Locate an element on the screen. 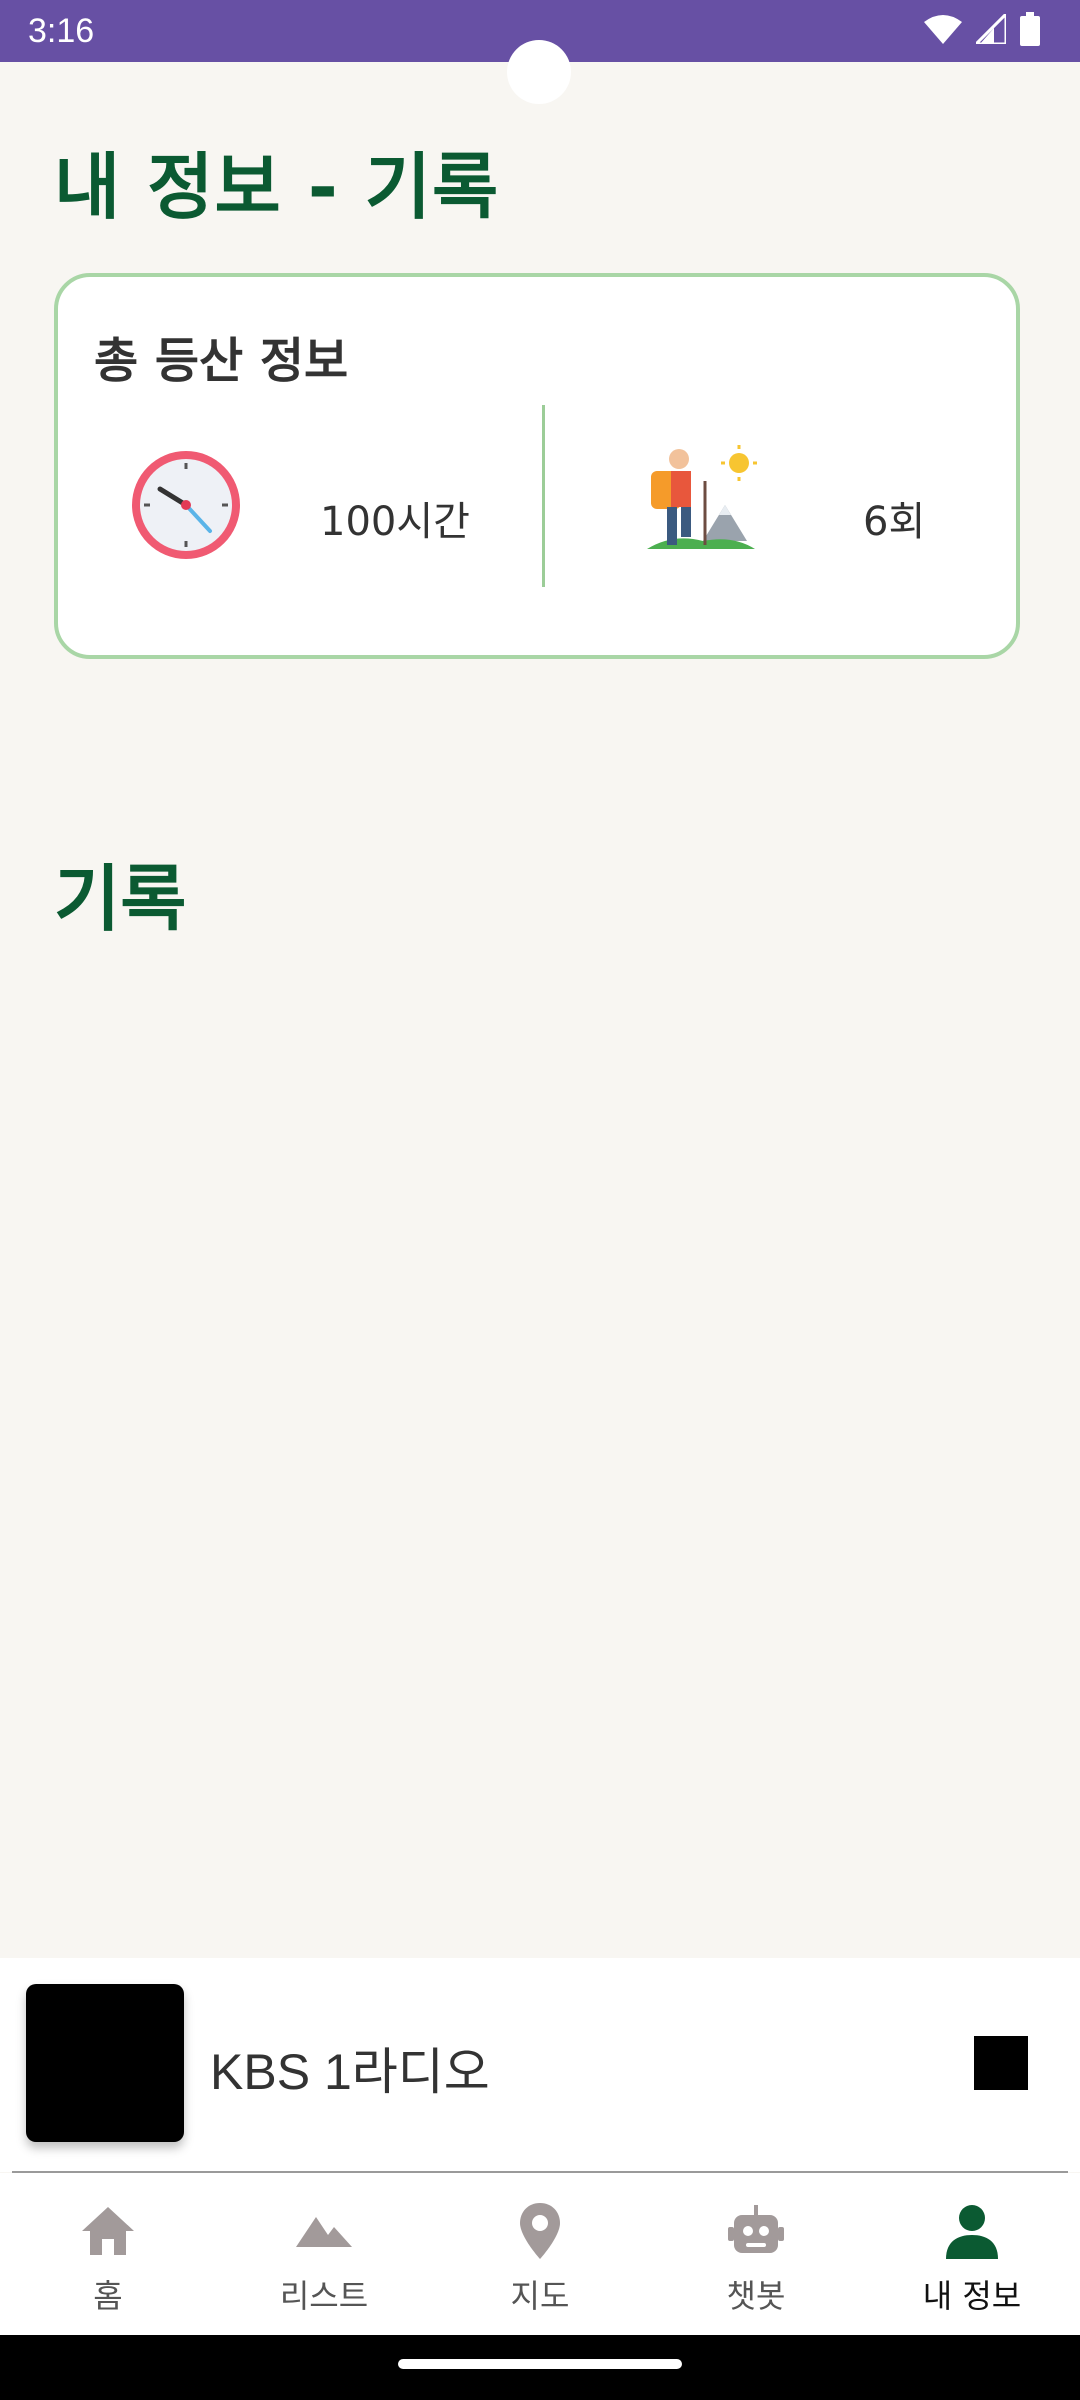  status-time: 3:16 is located at coordinates (61, 31).